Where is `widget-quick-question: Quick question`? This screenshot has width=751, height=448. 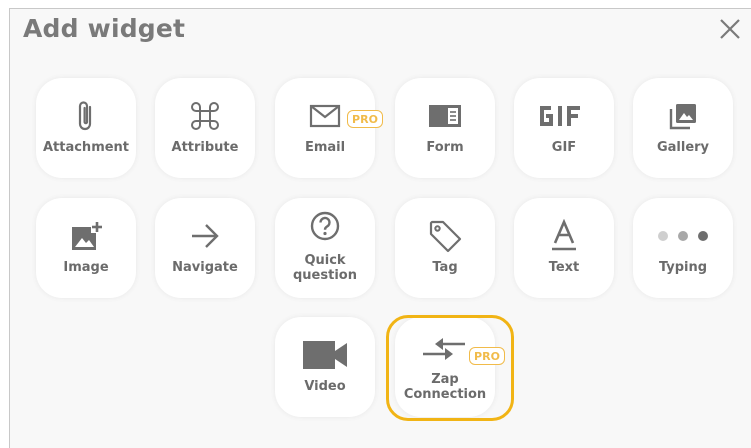 widget-quick-question: Quick question is located at coordinates (325, 248).